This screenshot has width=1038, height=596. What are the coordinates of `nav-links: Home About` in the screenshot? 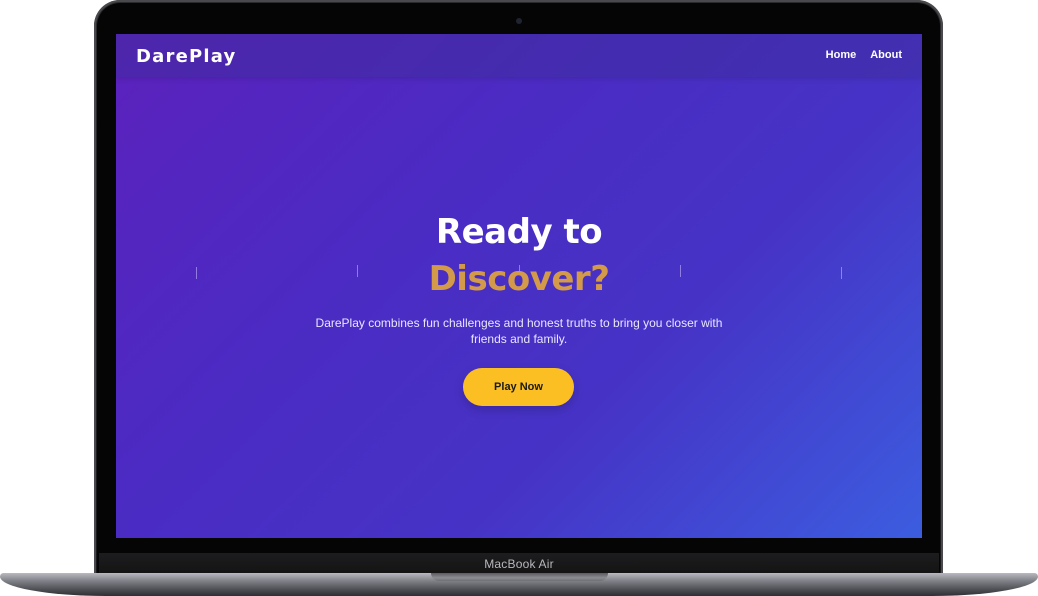 It's located at (864, 55).